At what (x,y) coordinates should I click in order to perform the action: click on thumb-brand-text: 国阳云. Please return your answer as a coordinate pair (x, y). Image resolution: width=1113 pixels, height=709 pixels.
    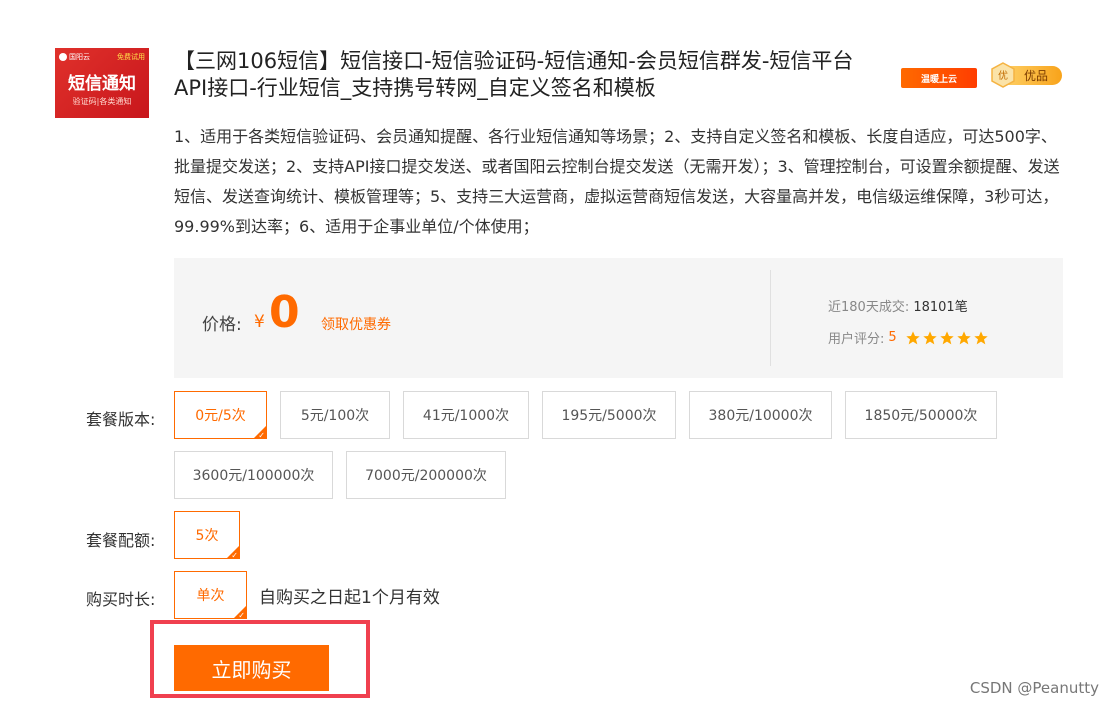
    Looking at the image, I should click on (79, 57).